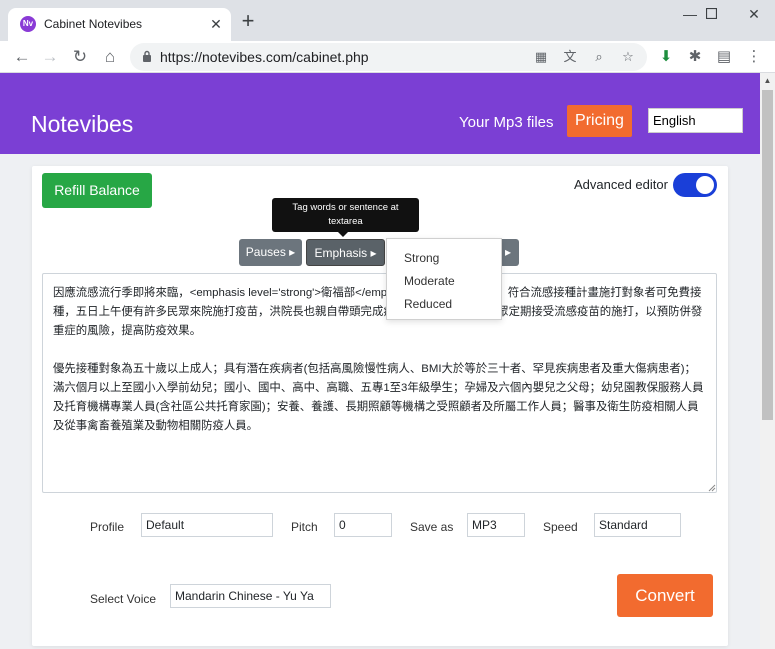 This screenshot has width=775, height=649. What do you see at coordinates (666, 57) in the screenshot?
I see `download-icon: ⬇` at bounding box center [666, 57].